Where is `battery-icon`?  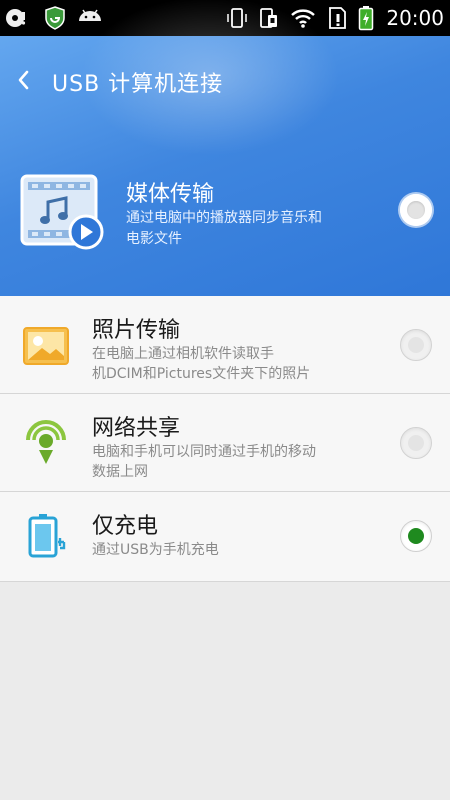 battery-icon is located at coordinates (366, 18).